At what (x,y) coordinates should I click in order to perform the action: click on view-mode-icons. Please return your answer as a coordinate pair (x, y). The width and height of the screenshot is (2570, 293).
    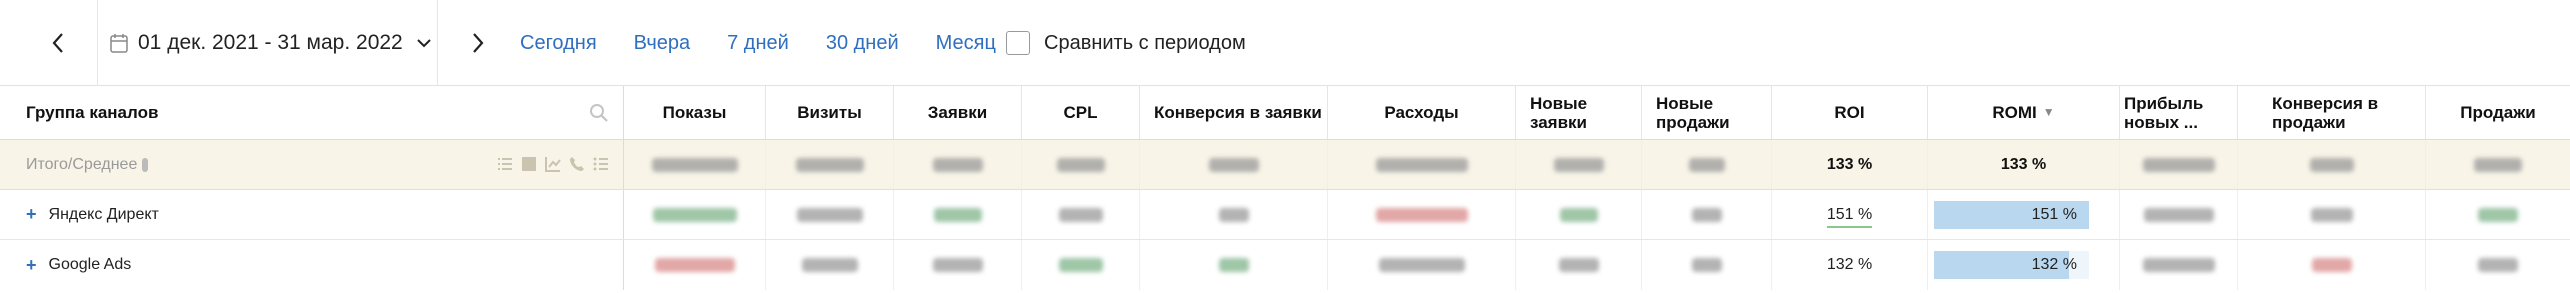
    Looking at the image, I should click on (553, 164).